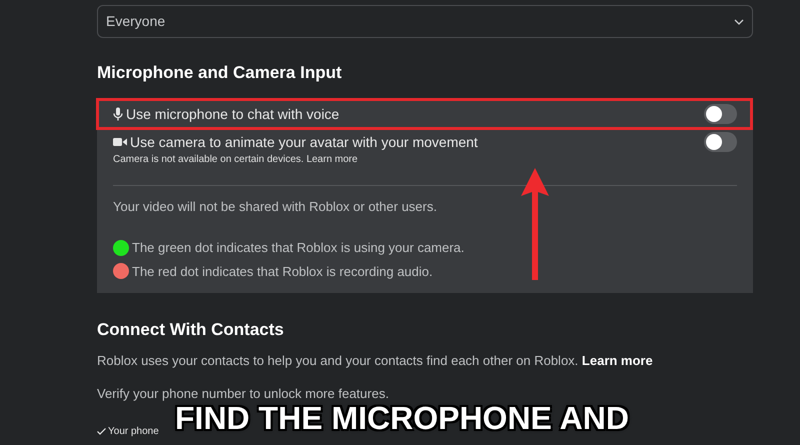 This screenshot has height=445, width=800. Describe the element at coordinates (236, 159) in the screenshot. I see `setting-note: Camera is not available on certain devices. Learn more` at that location.